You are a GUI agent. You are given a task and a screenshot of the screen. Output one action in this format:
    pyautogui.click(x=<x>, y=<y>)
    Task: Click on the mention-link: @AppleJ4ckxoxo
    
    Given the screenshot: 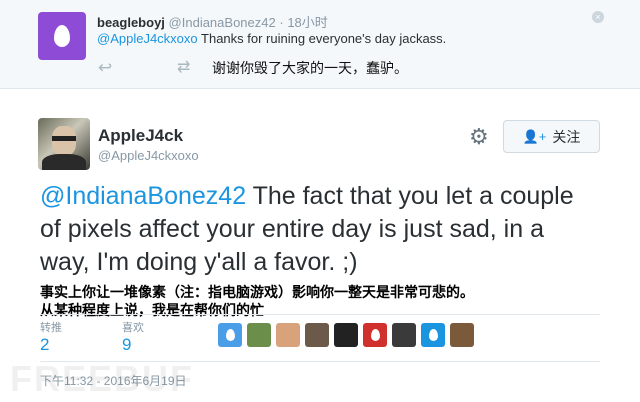 What is the action you would take?
    pyautogui.click(x=147, y=38)
    